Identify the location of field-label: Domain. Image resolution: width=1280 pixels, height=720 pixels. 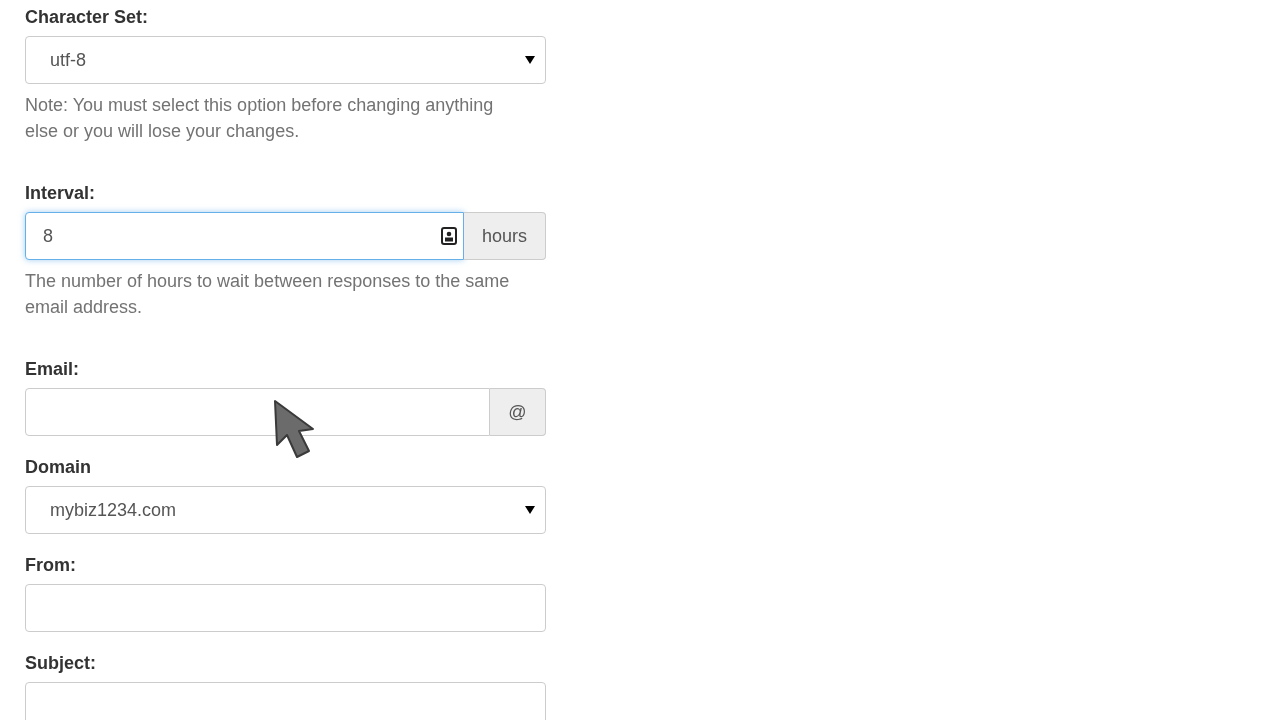
(58, 467).